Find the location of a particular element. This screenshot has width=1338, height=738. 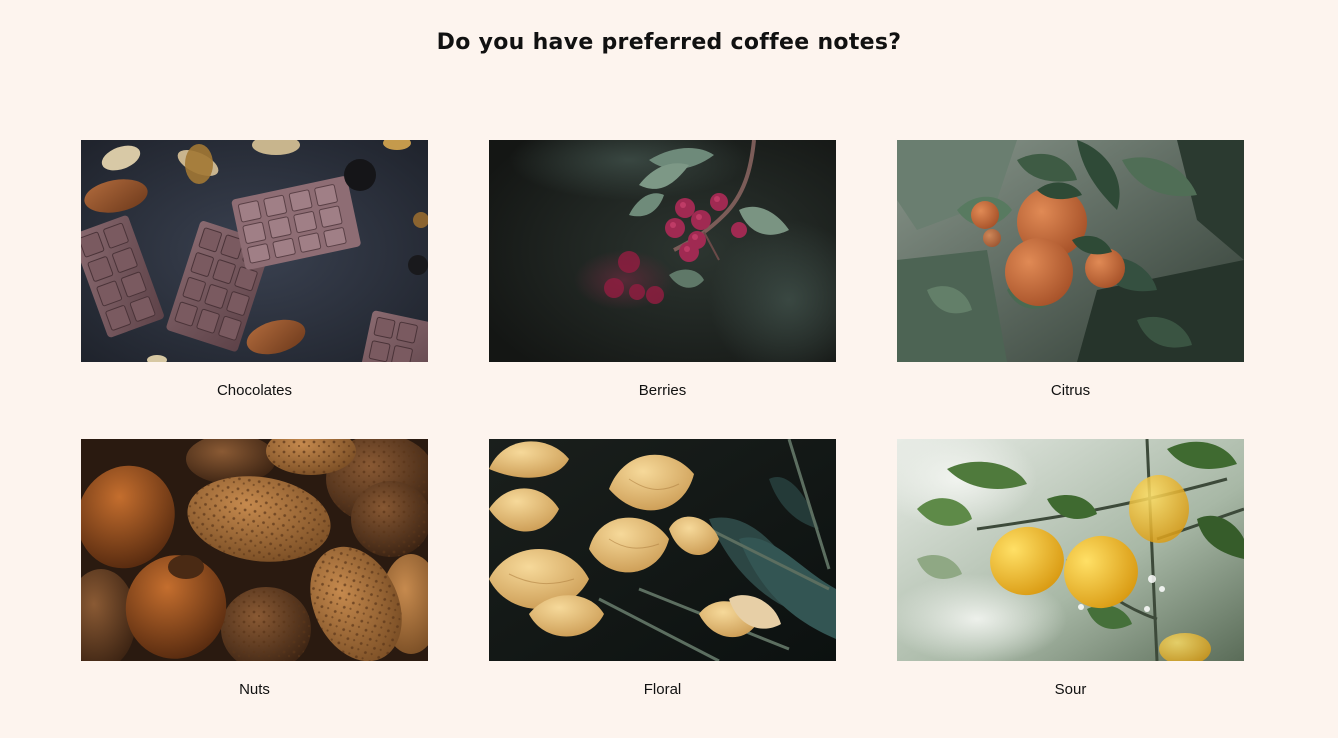

note-option-berries: Berries is located at coordinates (662, 289).